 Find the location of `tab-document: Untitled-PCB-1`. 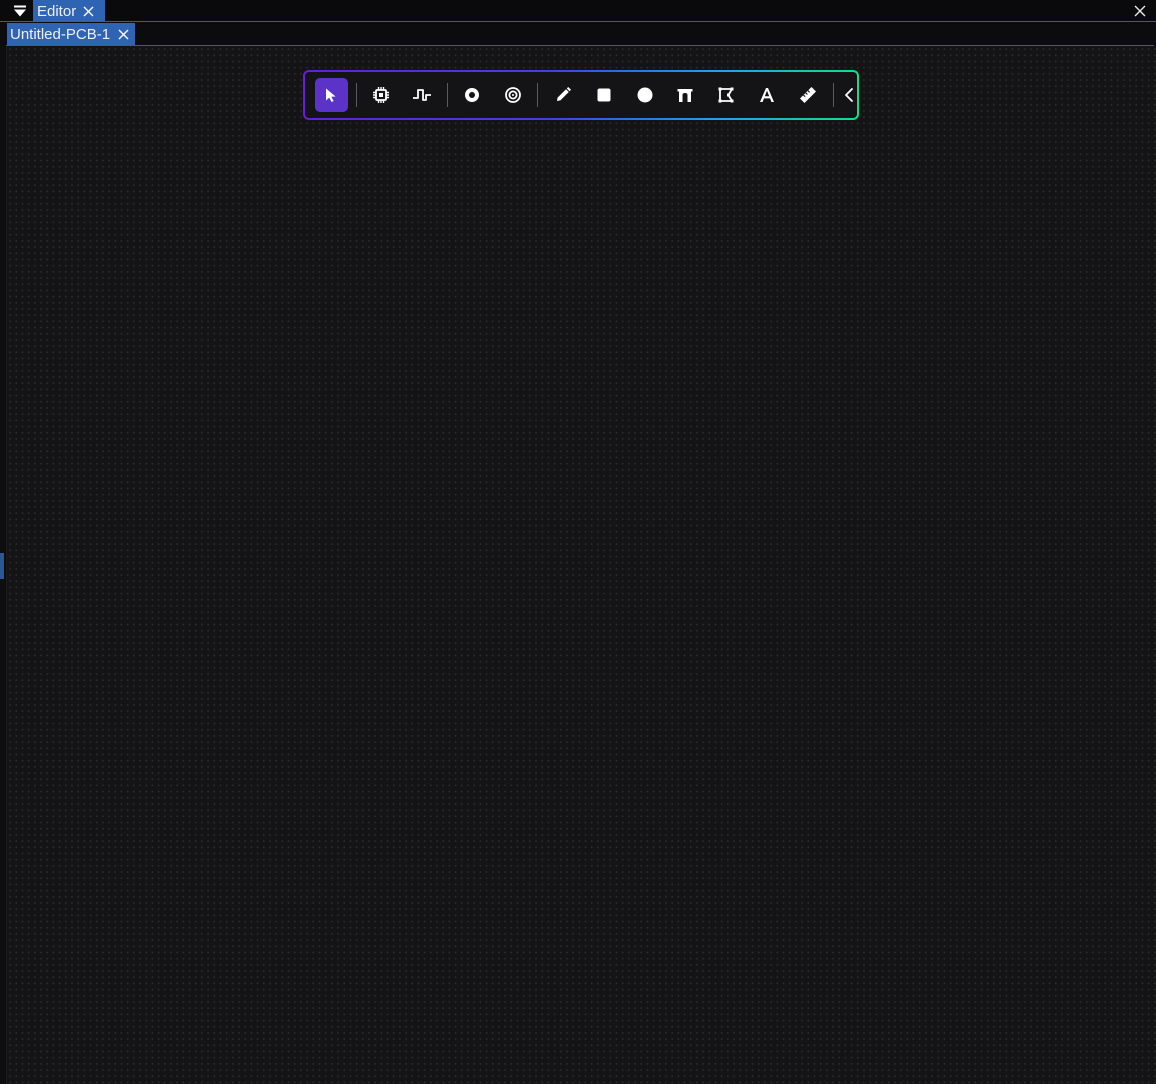

tab-document: Untitled-PCB-1 is located at coordinates (71, 34).